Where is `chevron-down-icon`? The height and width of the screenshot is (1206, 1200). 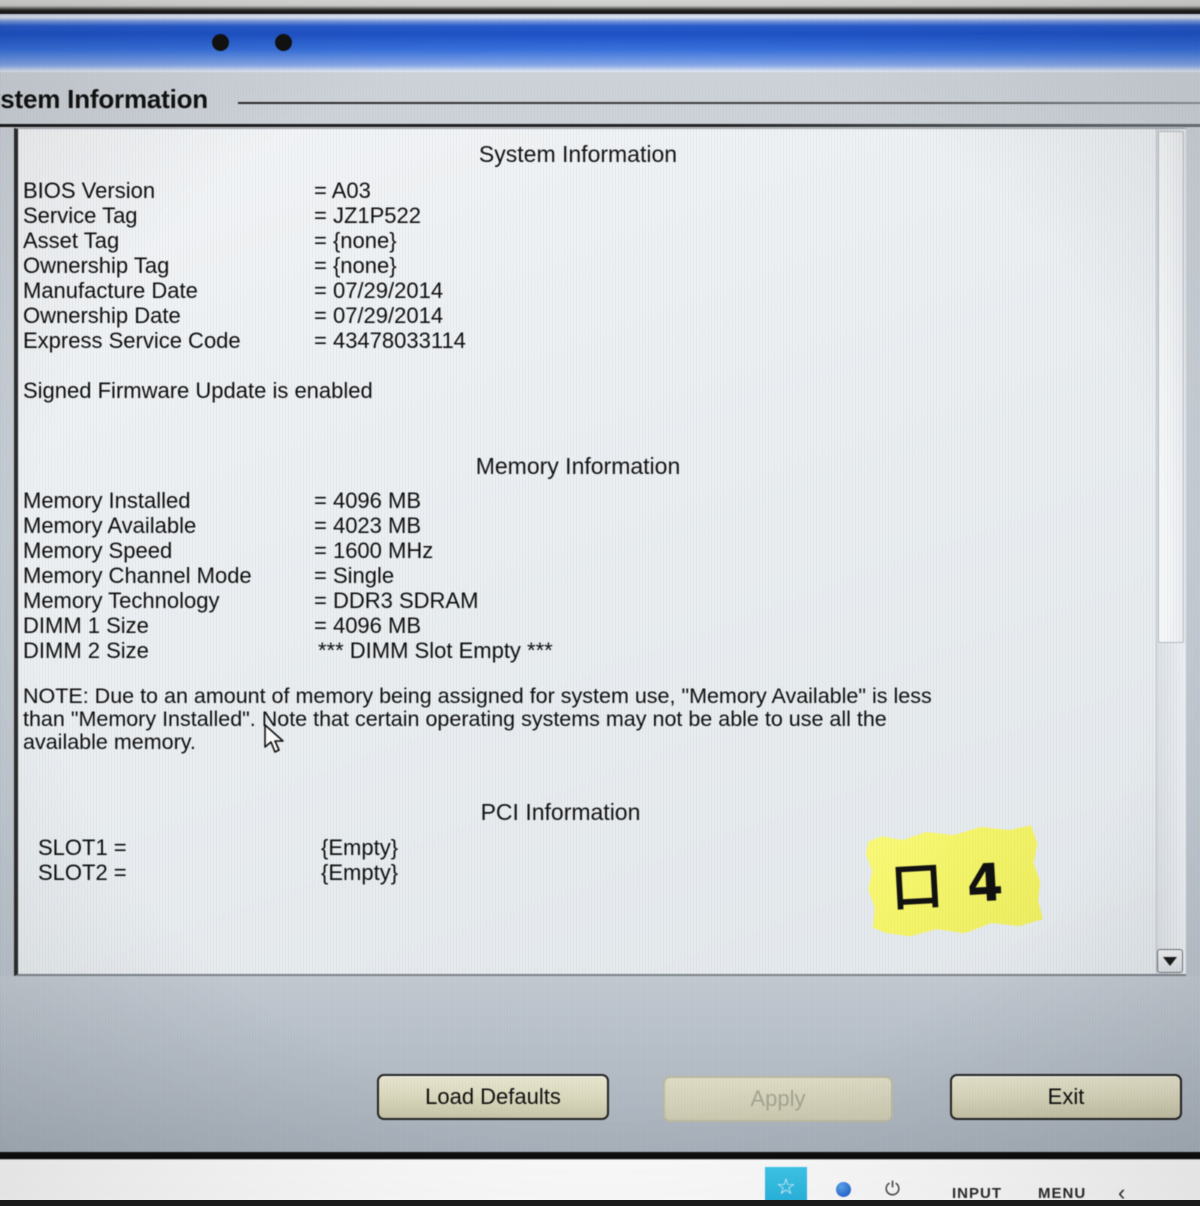 chevron-down-icon is located at coordinates (1170, 961).